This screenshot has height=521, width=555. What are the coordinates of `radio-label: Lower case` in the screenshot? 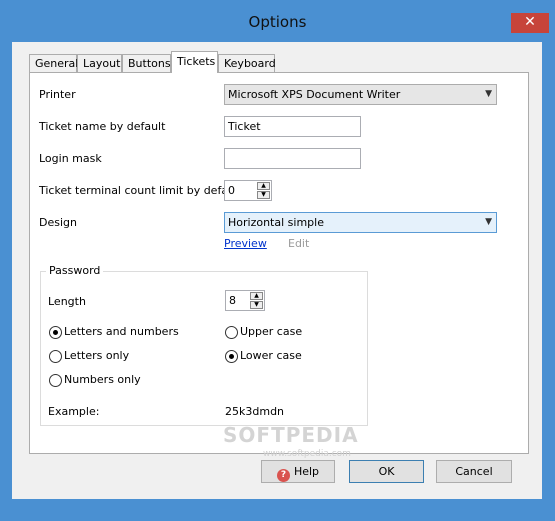 It's located at (271, 355).